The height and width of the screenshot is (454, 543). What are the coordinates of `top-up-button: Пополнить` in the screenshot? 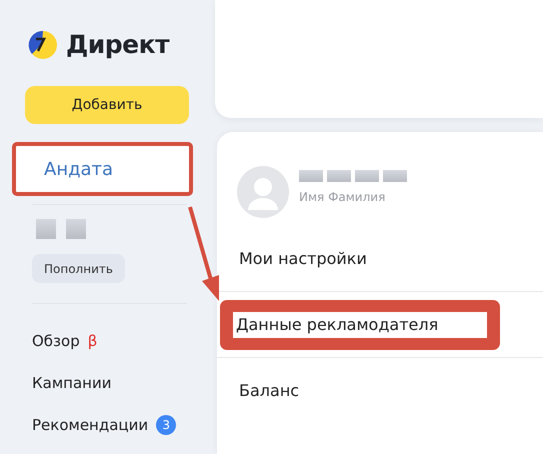 It's located at (78, 268).